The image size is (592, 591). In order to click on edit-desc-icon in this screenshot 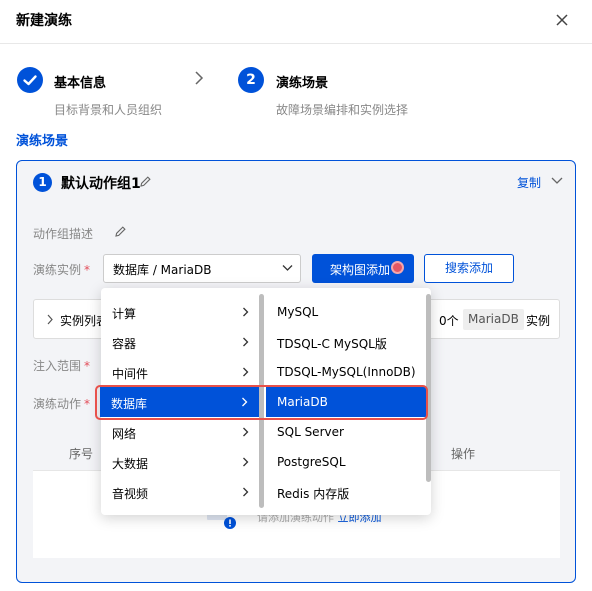, I will do `click(120, 231)`.